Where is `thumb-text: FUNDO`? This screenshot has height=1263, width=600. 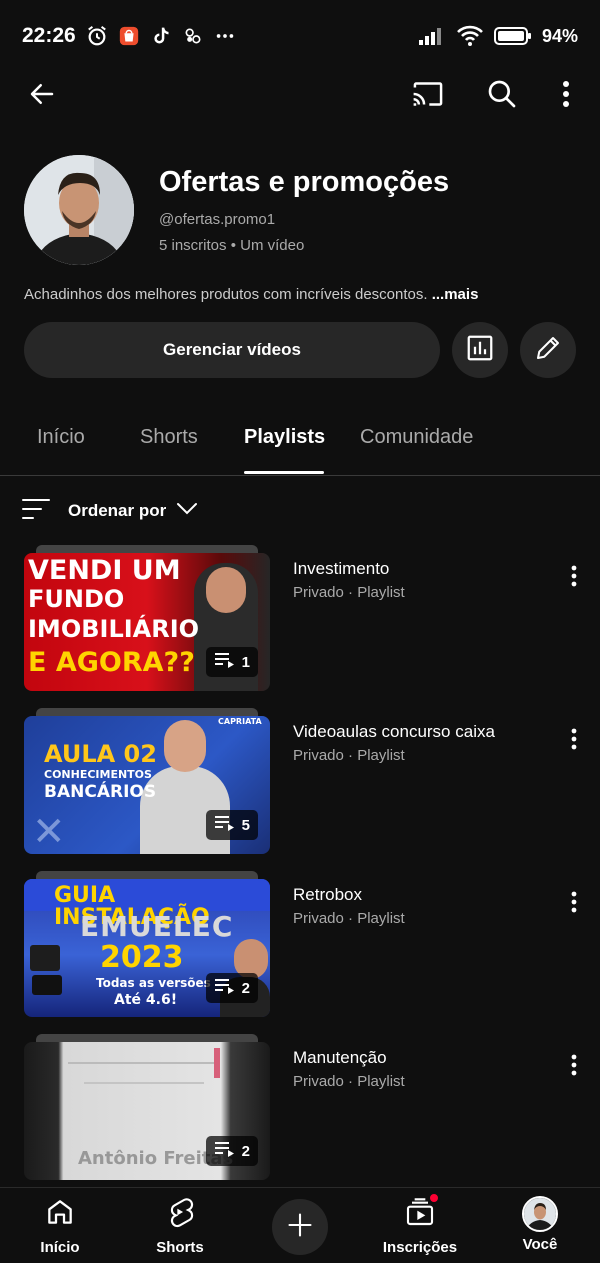
thumb-text: FUNDO is located at coordinates (76, 599).